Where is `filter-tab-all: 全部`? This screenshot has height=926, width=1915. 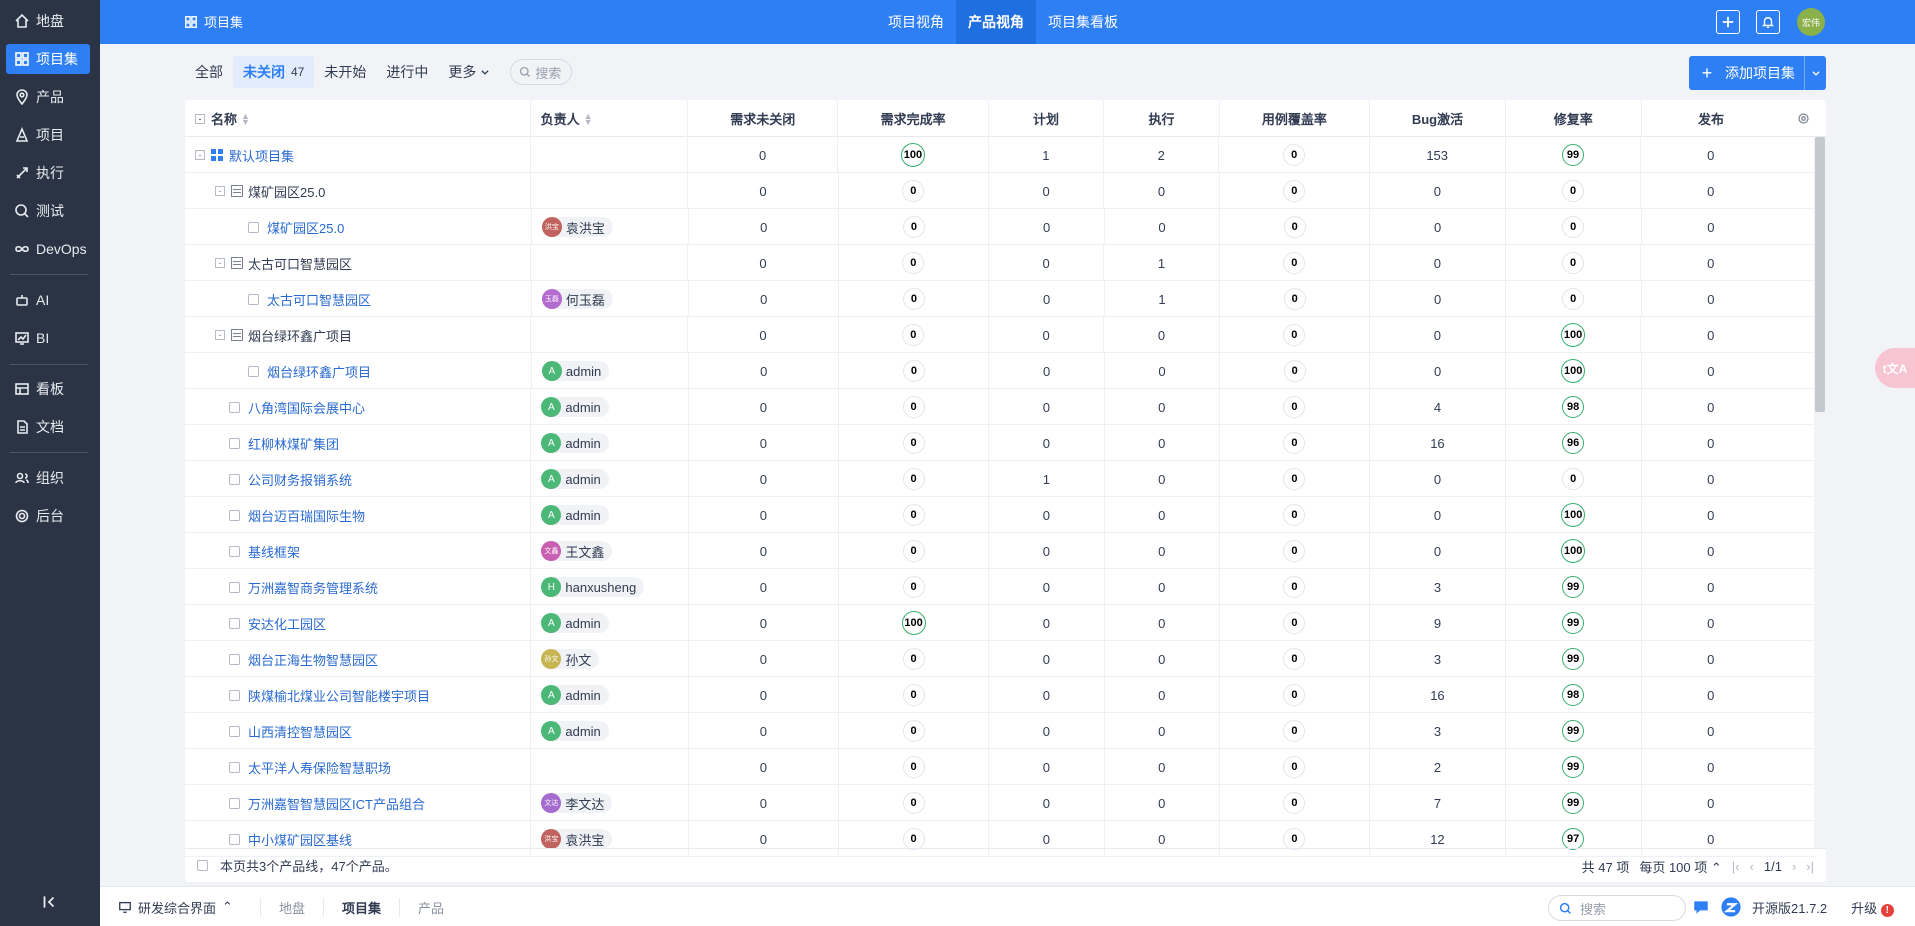
filter-tab-all: 全部 is located at coordinates (209, 72).